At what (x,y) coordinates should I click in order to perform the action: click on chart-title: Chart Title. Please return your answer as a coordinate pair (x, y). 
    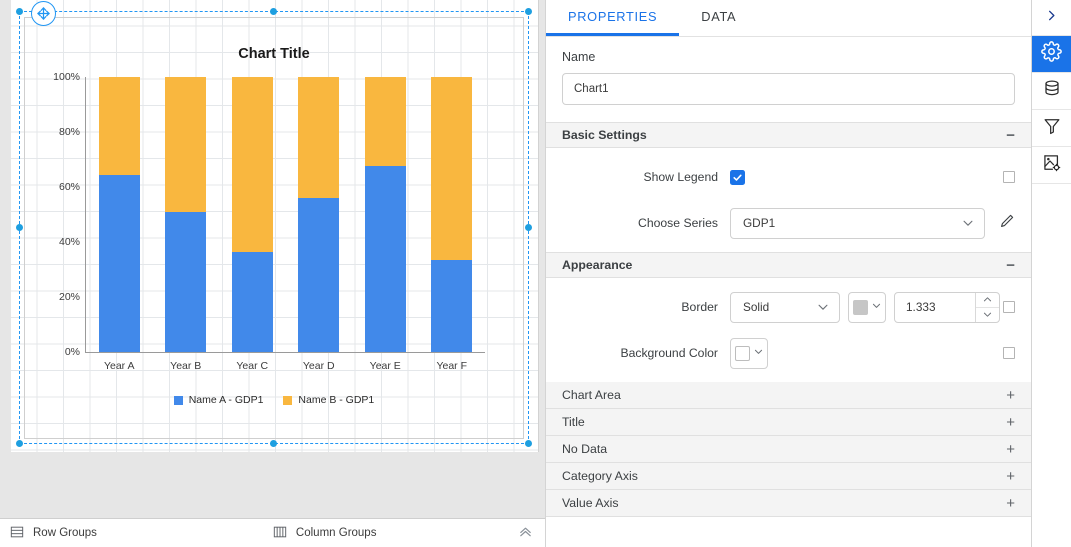
    Looking at the image, I should click on (274, 54).